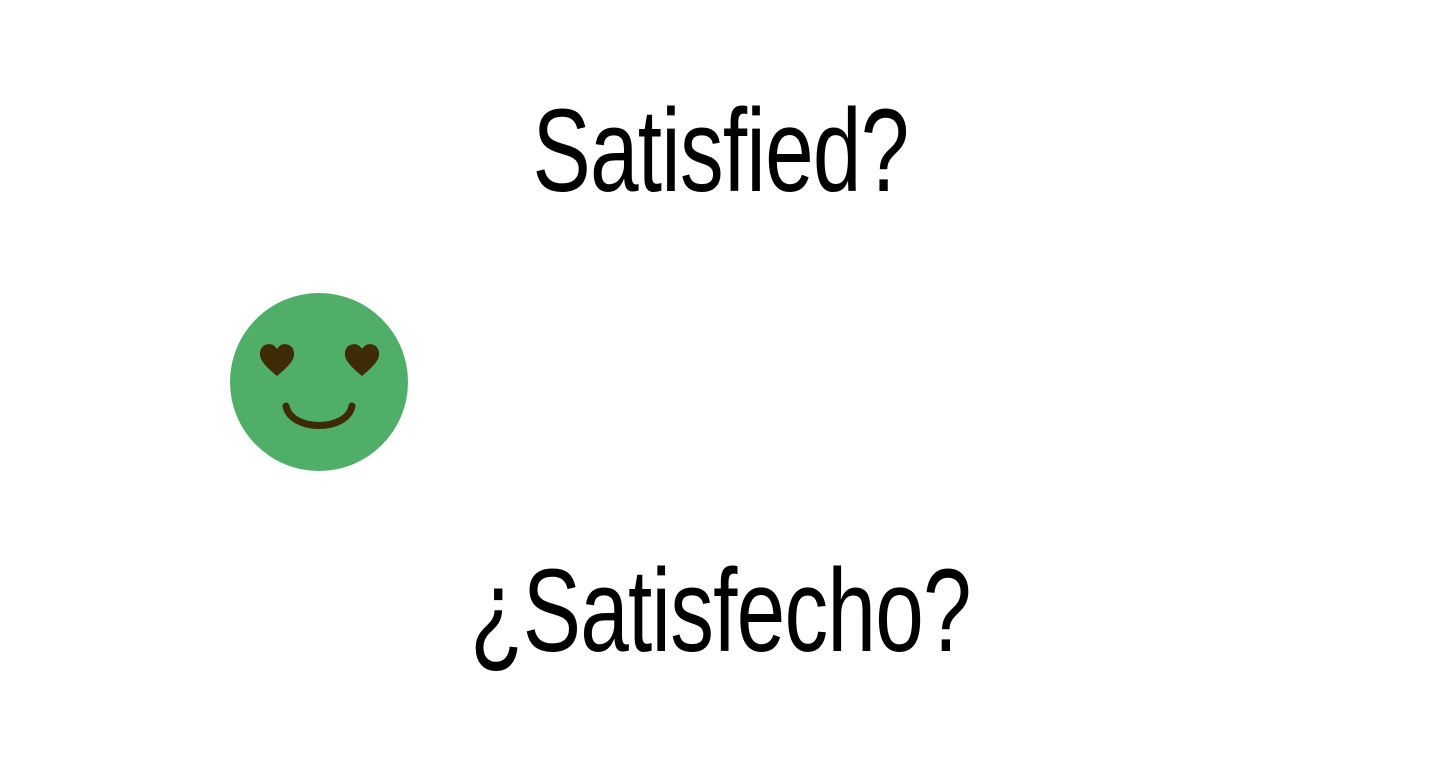 The width and height of the screenshot is (1441, 769). Describe the element at coordinates (721, 611) in the screenshot. I see `heading-spanish: ¿Satisfecho?` at that location.